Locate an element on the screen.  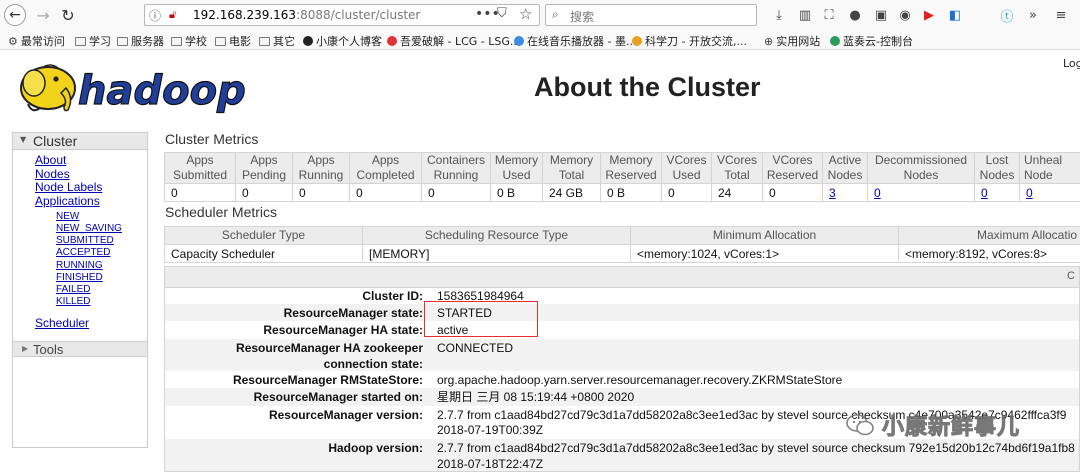
column-header: Lost Nodes is located at coordinates (997, 168).